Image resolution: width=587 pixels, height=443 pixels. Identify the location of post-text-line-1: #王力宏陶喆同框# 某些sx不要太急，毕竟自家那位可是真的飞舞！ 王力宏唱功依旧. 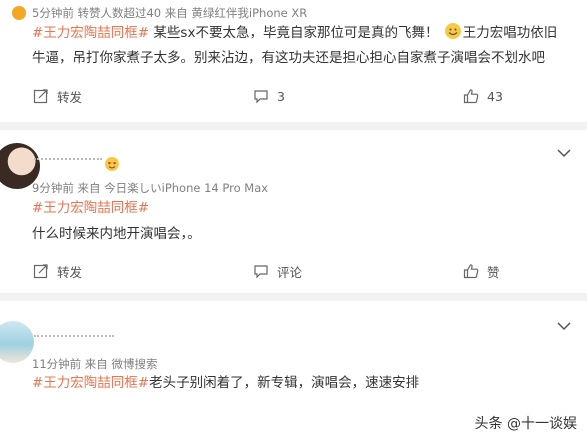
(294, 33).